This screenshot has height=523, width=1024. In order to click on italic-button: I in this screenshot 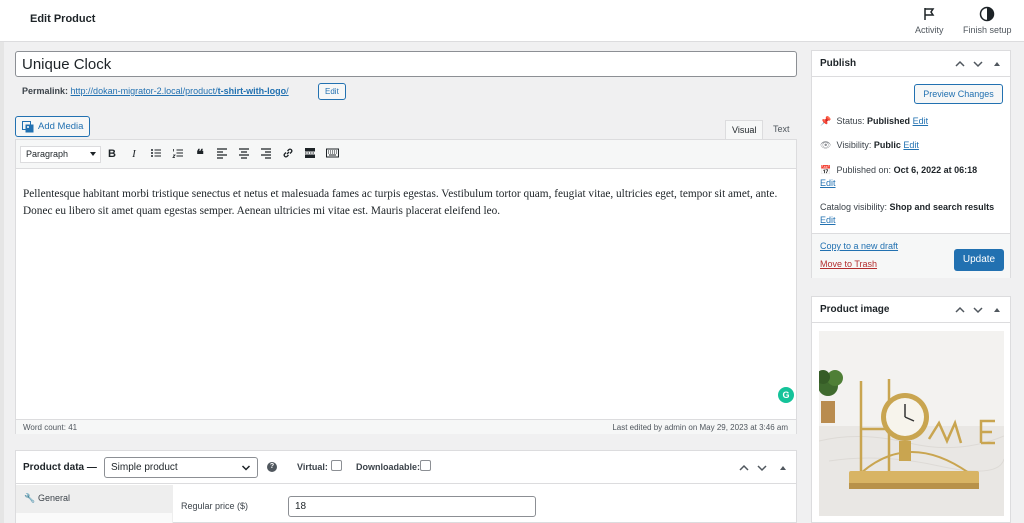, I will do `click(134, 154)`.